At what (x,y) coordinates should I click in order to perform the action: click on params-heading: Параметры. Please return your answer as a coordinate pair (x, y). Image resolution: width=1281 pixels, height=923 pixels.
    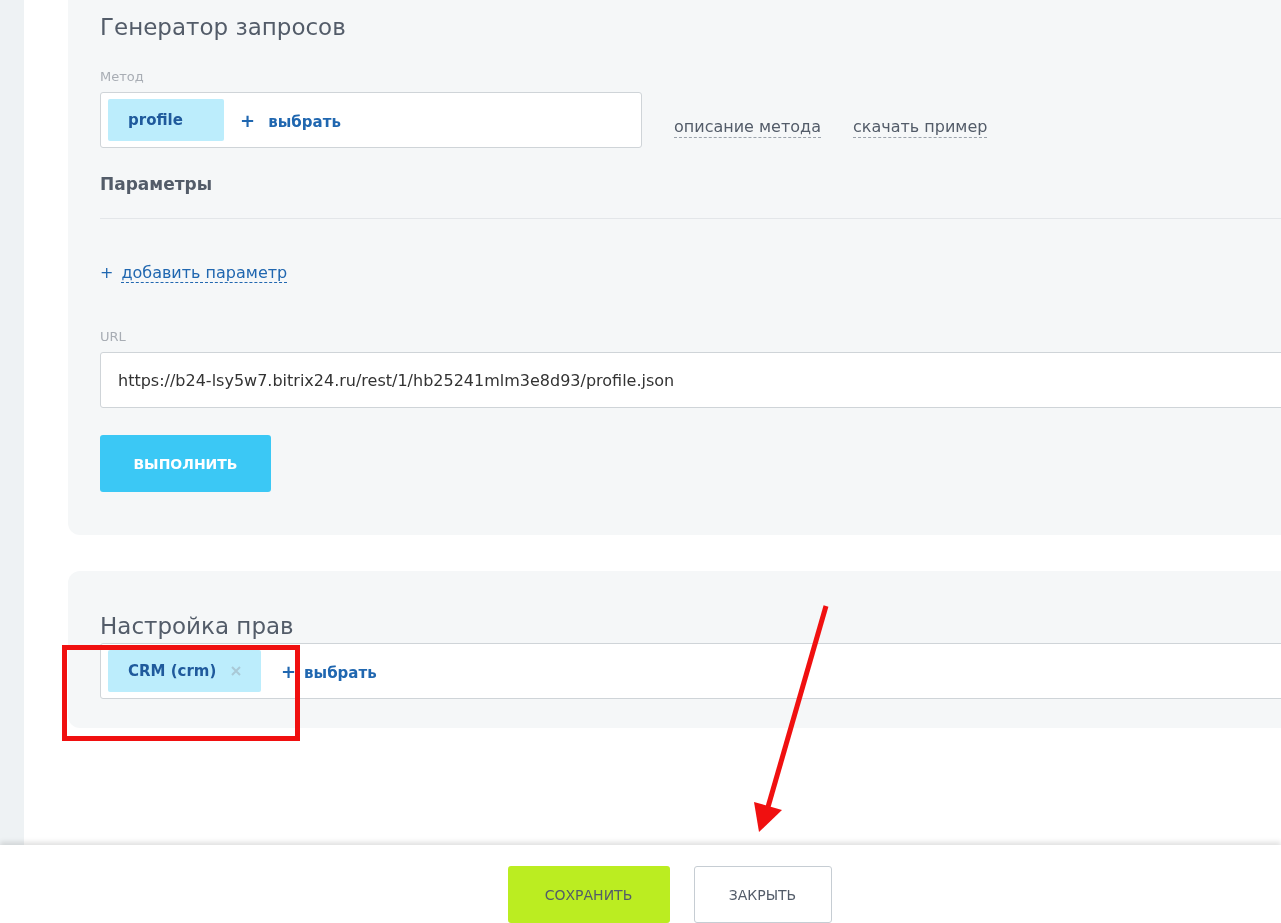
    Looking at the image, I should click on (157, 184).